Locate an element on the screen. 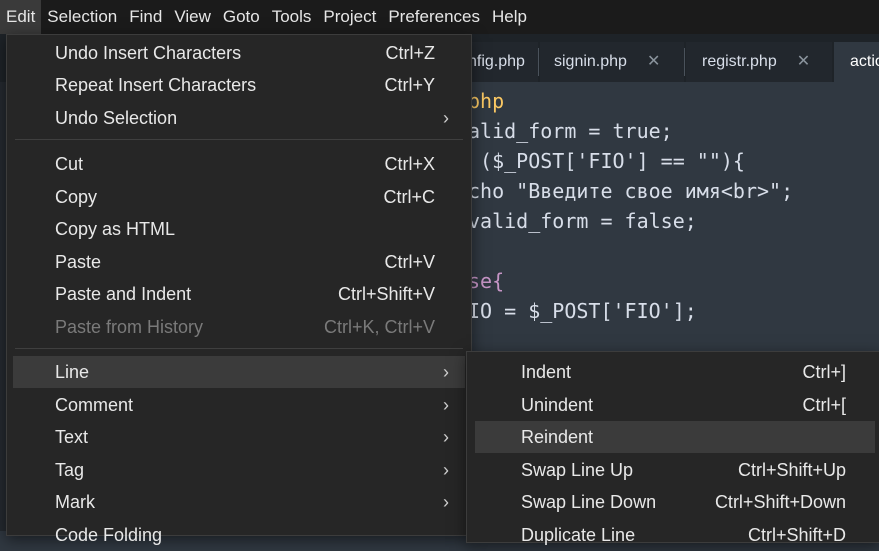 Image resolution: width=879 pixels, height=551 pixels. menu-item-label: Indent is located at coordinates (546, 372).